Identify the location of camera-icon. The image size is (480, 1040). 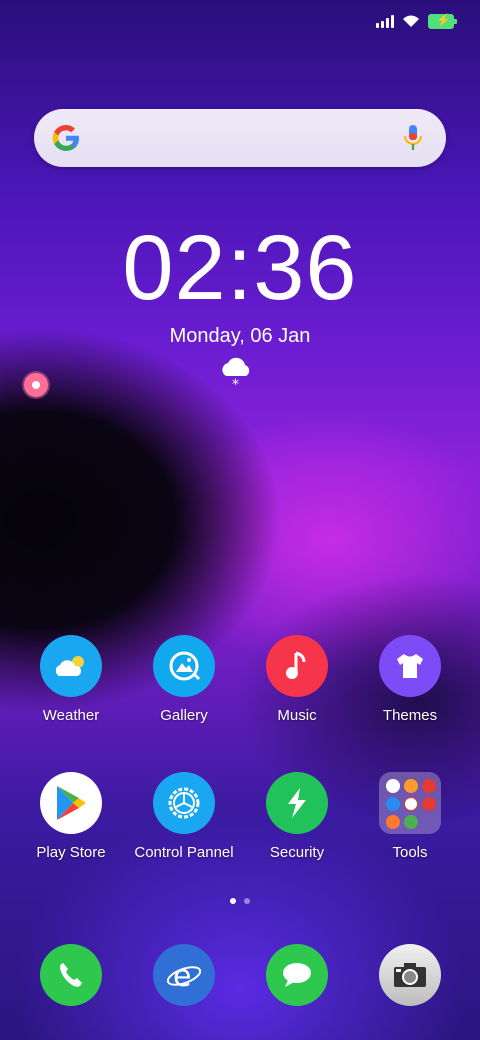
(410, 975).